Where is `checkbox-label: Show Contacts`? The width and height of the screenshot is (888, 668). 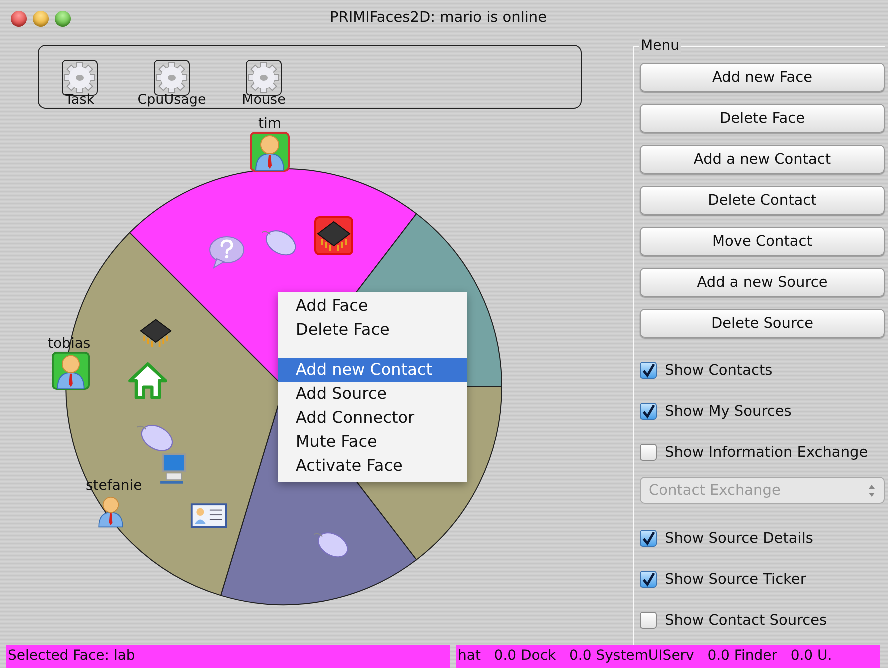 checkbox-label: Show Contacts is located at coordinates (719, 370).